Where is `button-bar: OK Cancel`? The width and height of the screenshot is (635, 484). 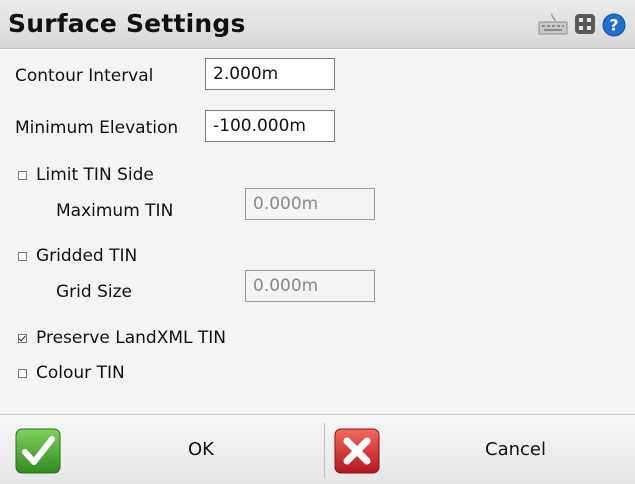 button-bar: OK Cancel is located at coordinates (317, 449).